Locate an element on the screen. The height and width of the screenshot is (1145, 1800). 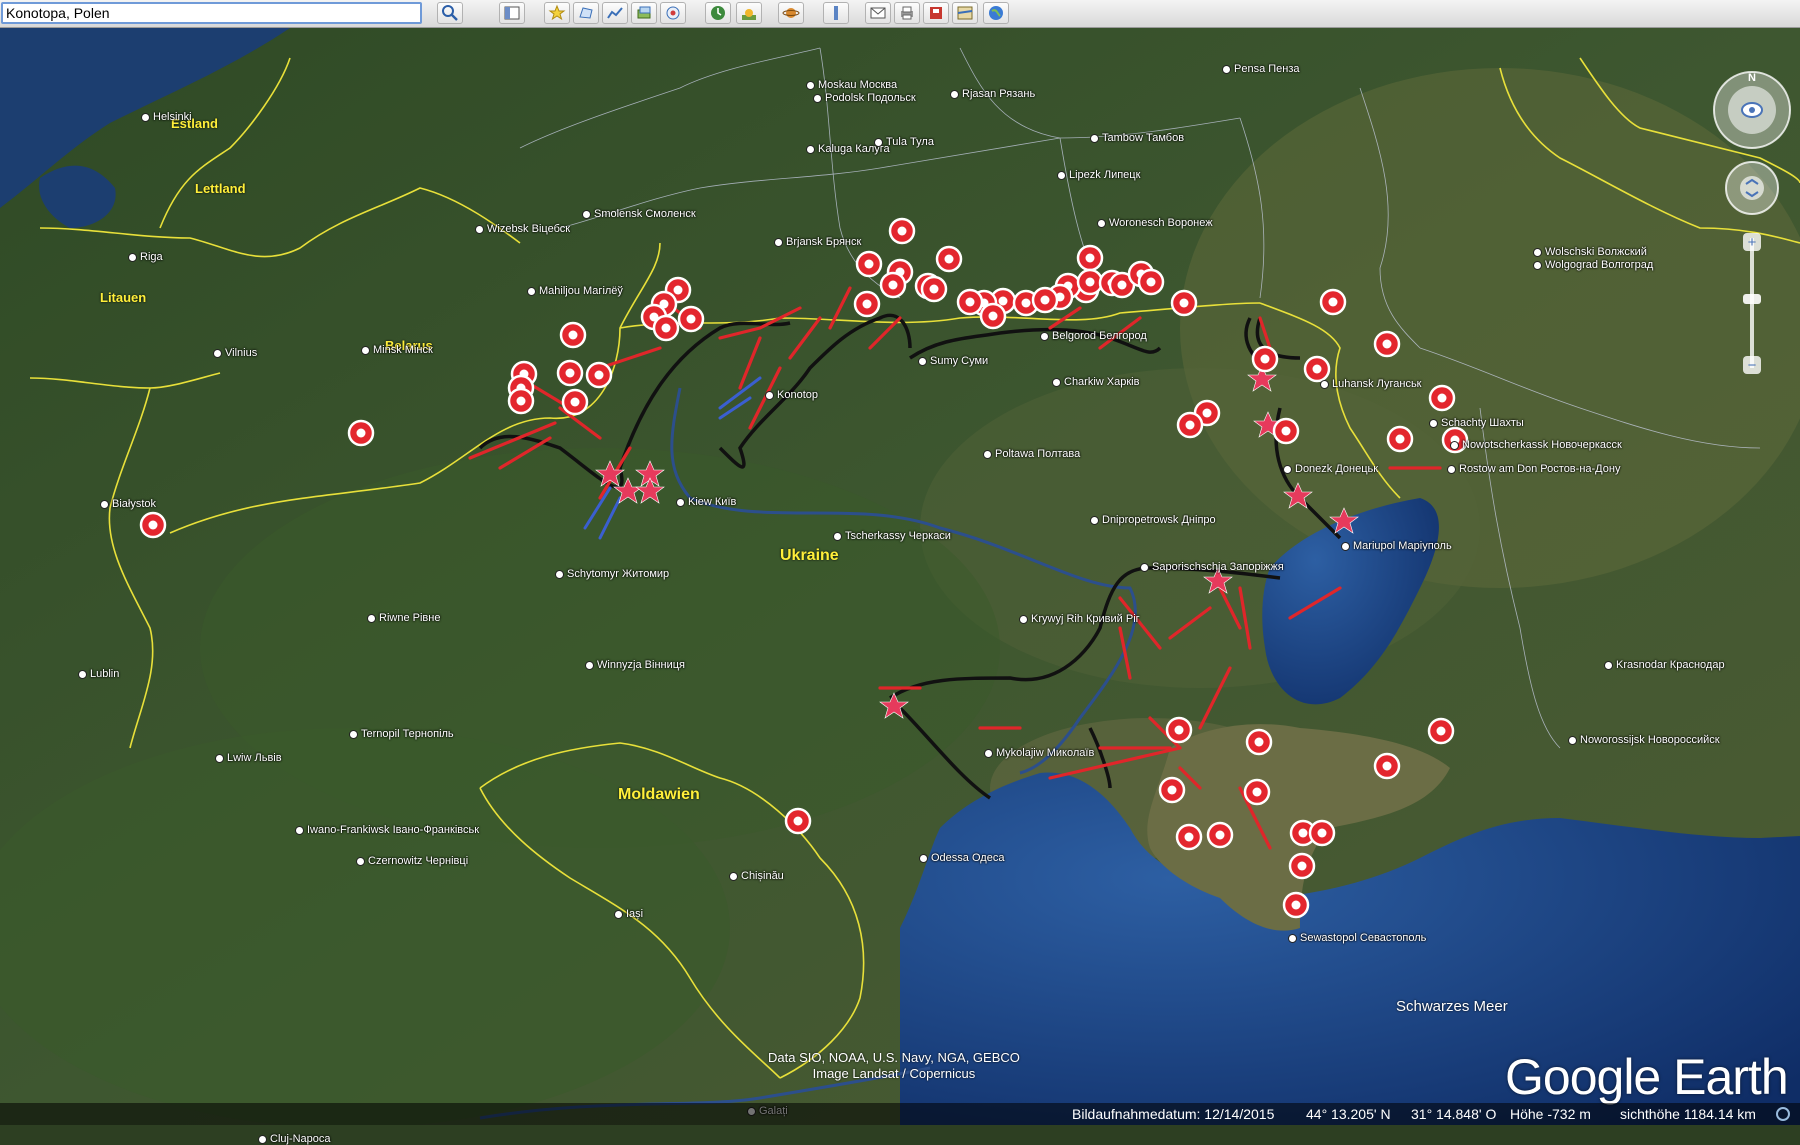
separator is located at coordinates (478, 13).